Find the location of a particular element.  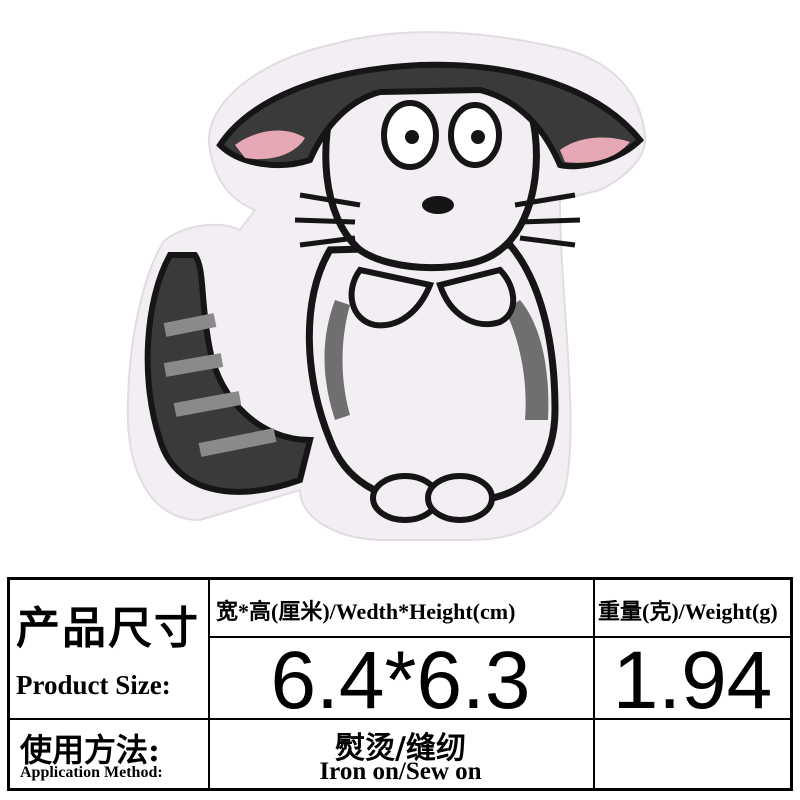

method-en: Application Method: is located at coordinates (91, 772).